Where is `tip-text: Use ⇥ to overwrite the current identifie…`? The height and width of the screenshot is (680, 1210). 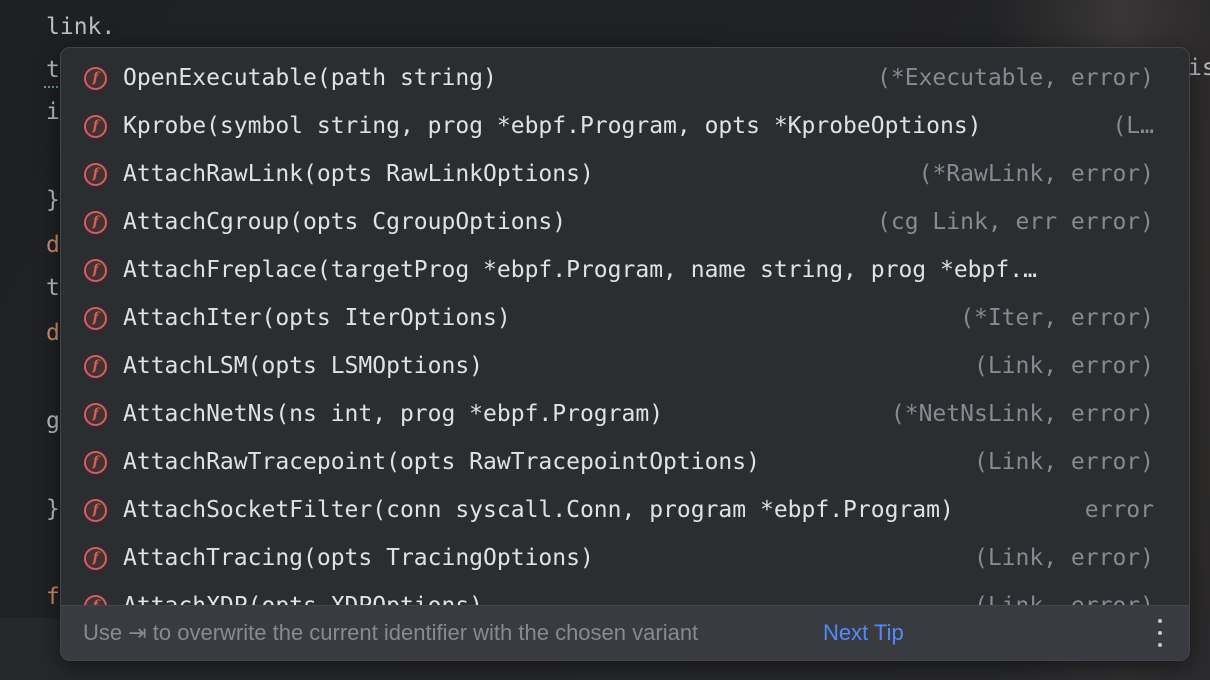
tip-text: Use ⇥ to overwrite the current identifie… is located at coordinates (391, 632).